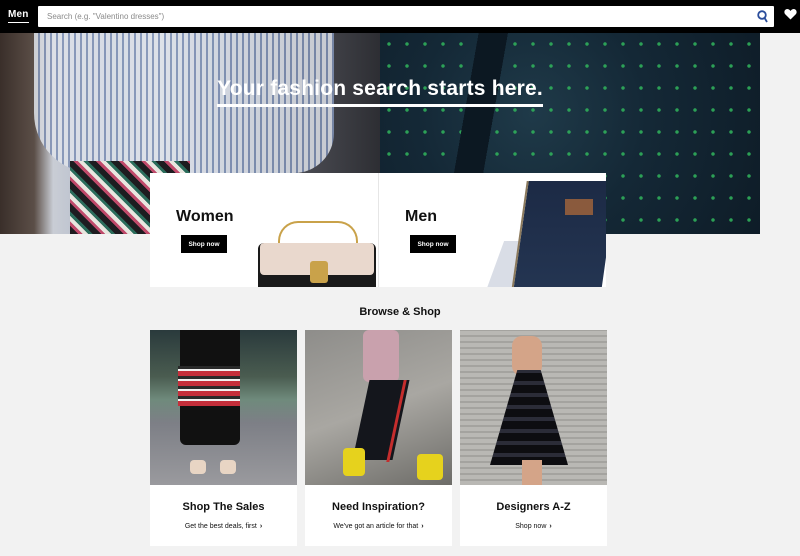 The image size is (800, 556). Describe the element at coordinates (220, 526) in the screenshot. I see `tile-link-text: Get the best deals, first` at that location.